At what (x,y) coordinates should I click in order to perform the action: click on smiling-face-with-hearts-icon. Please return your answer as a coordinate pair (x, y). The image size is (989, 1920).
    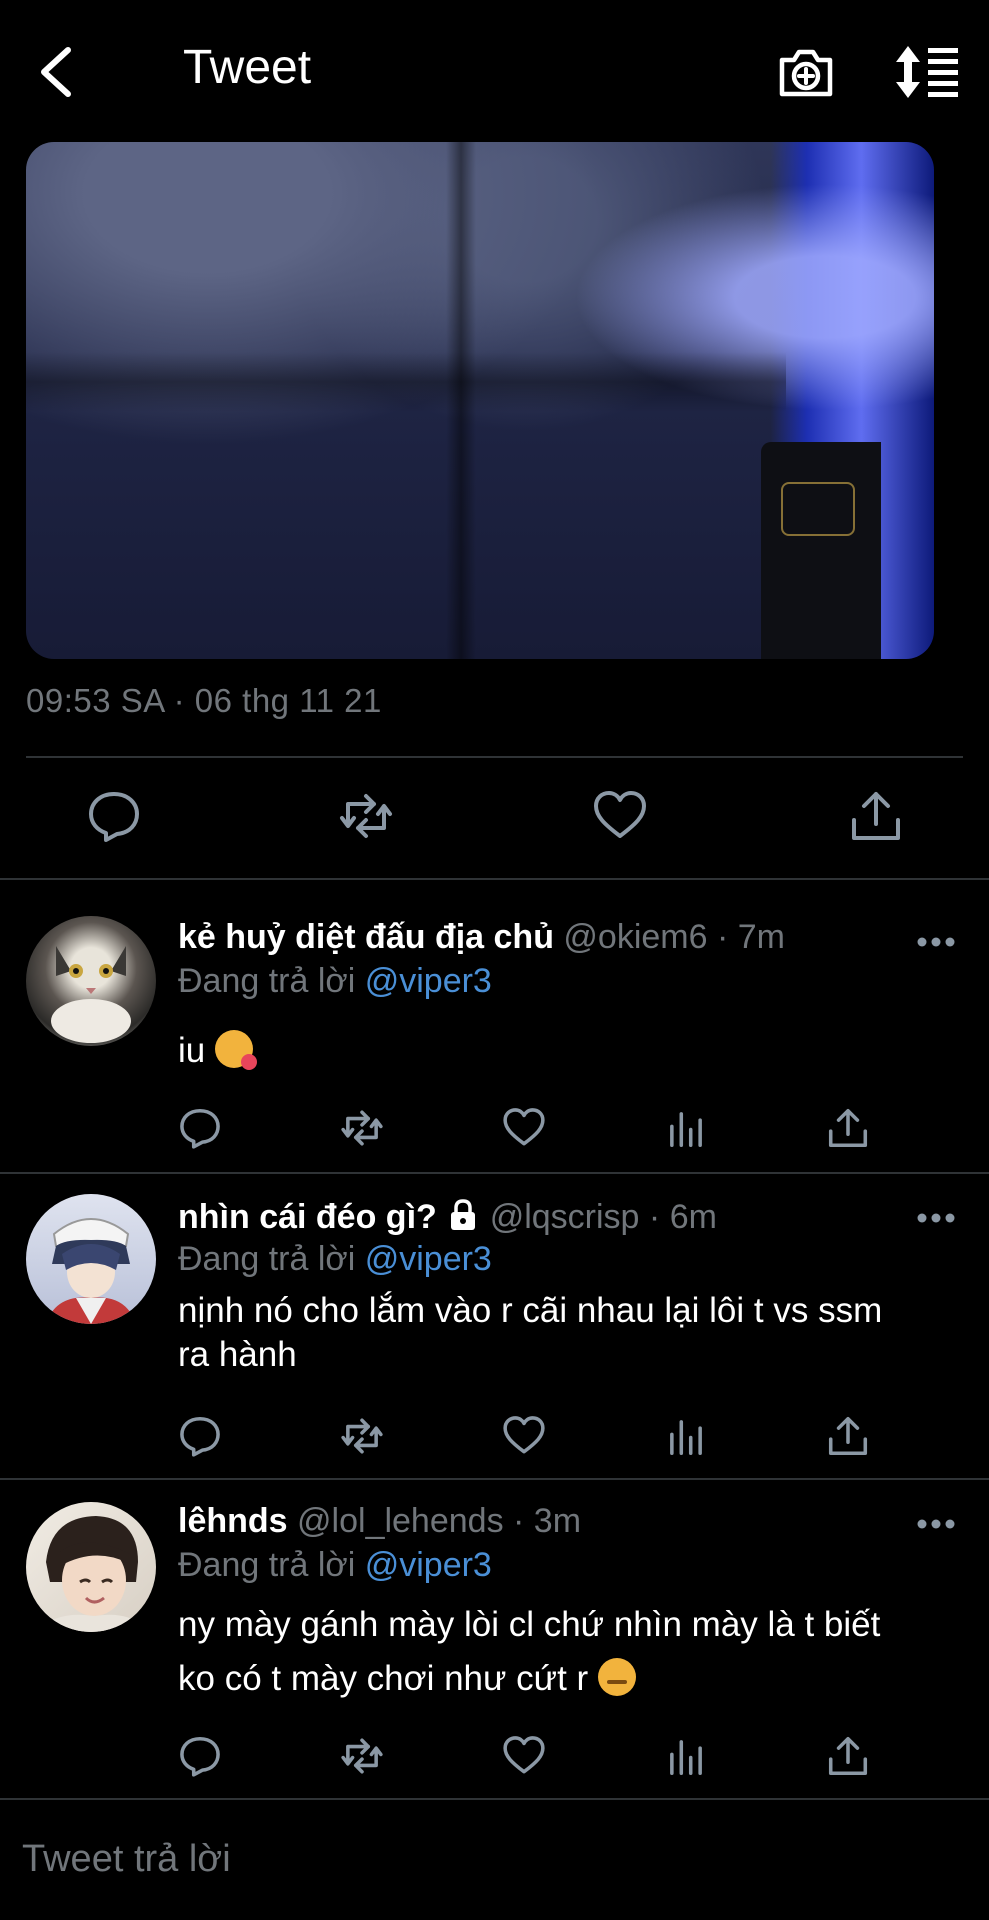
    Looking at the image, I should click on (235, 1050).